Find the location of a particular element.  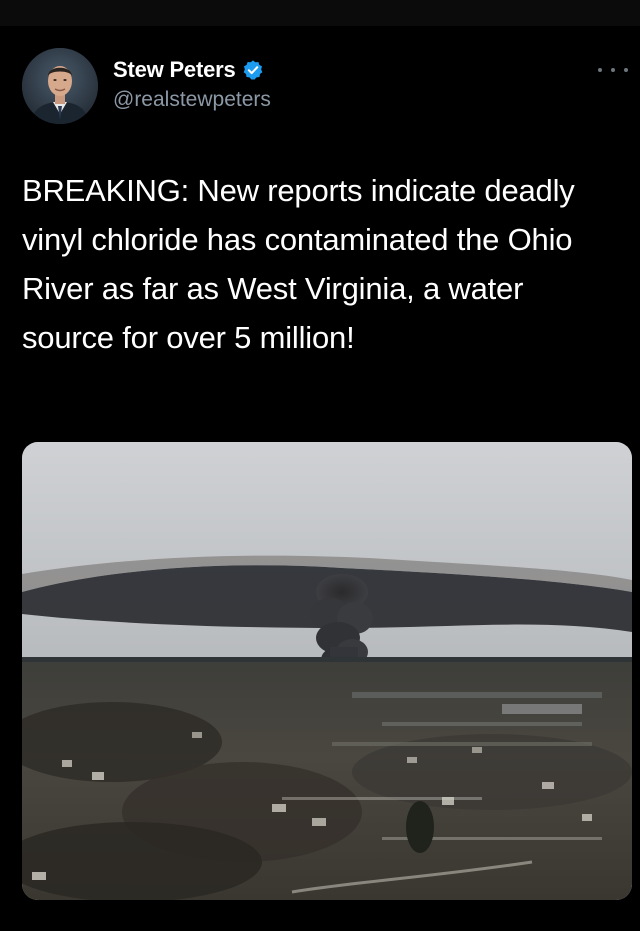

avatar is located at coordinates (60, 86).